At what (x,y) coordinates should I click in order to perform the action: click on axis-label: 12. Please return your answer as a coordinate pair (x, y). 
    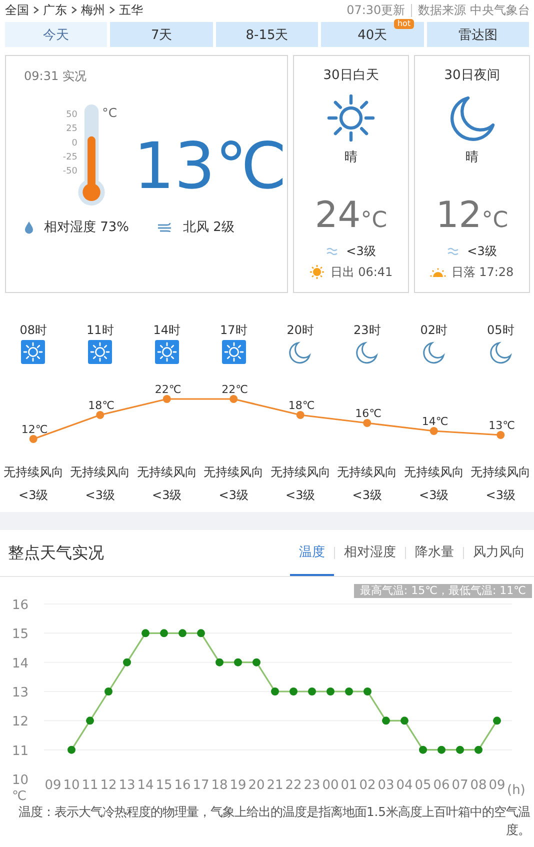
    Looking at the image, I should click on (20, 722).